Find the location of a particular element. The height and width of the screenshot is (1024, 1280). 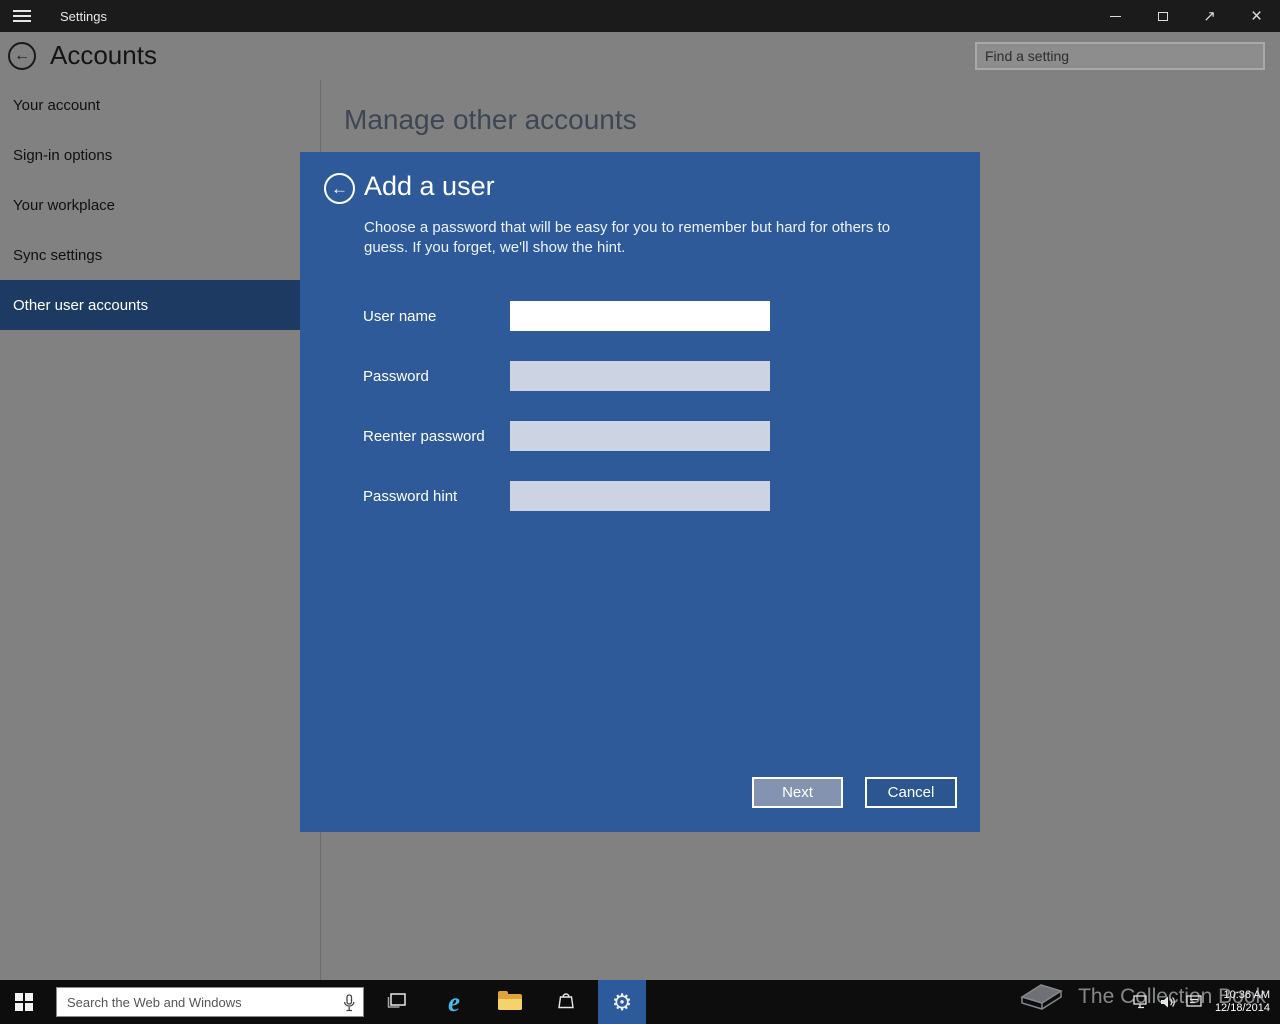

fullscreen-button: ↗ is located at coordinates (1209, 16).